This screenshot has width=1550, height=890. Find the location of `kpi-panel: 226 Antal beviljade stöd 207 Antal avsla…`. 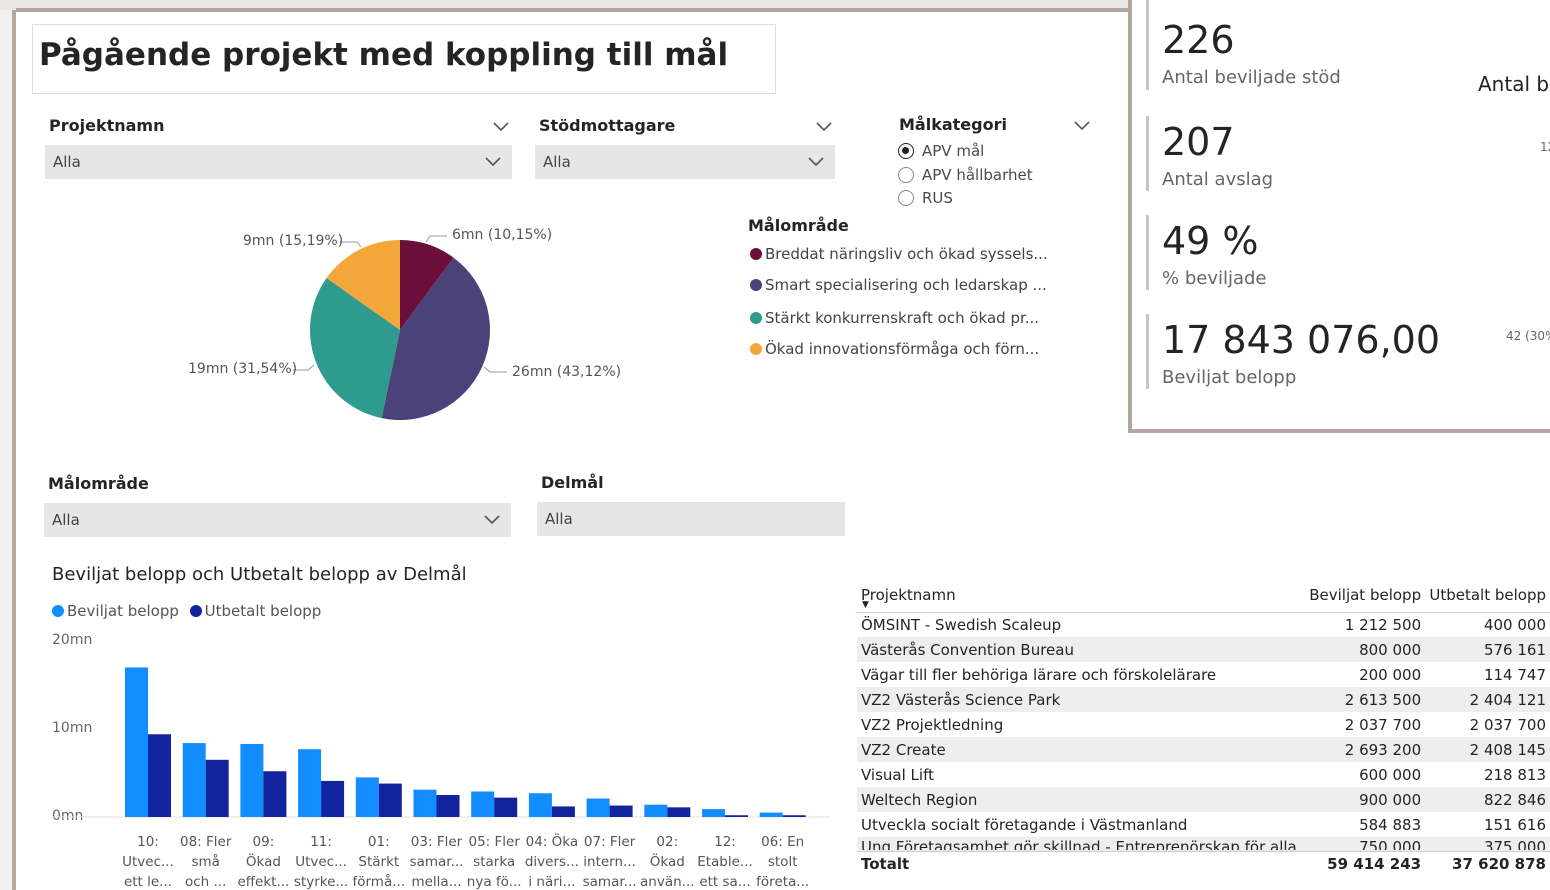

kpi-panel: 226 Antal beviljade stöd 207 Antal avsla… is located at coordinates (1339, 216).